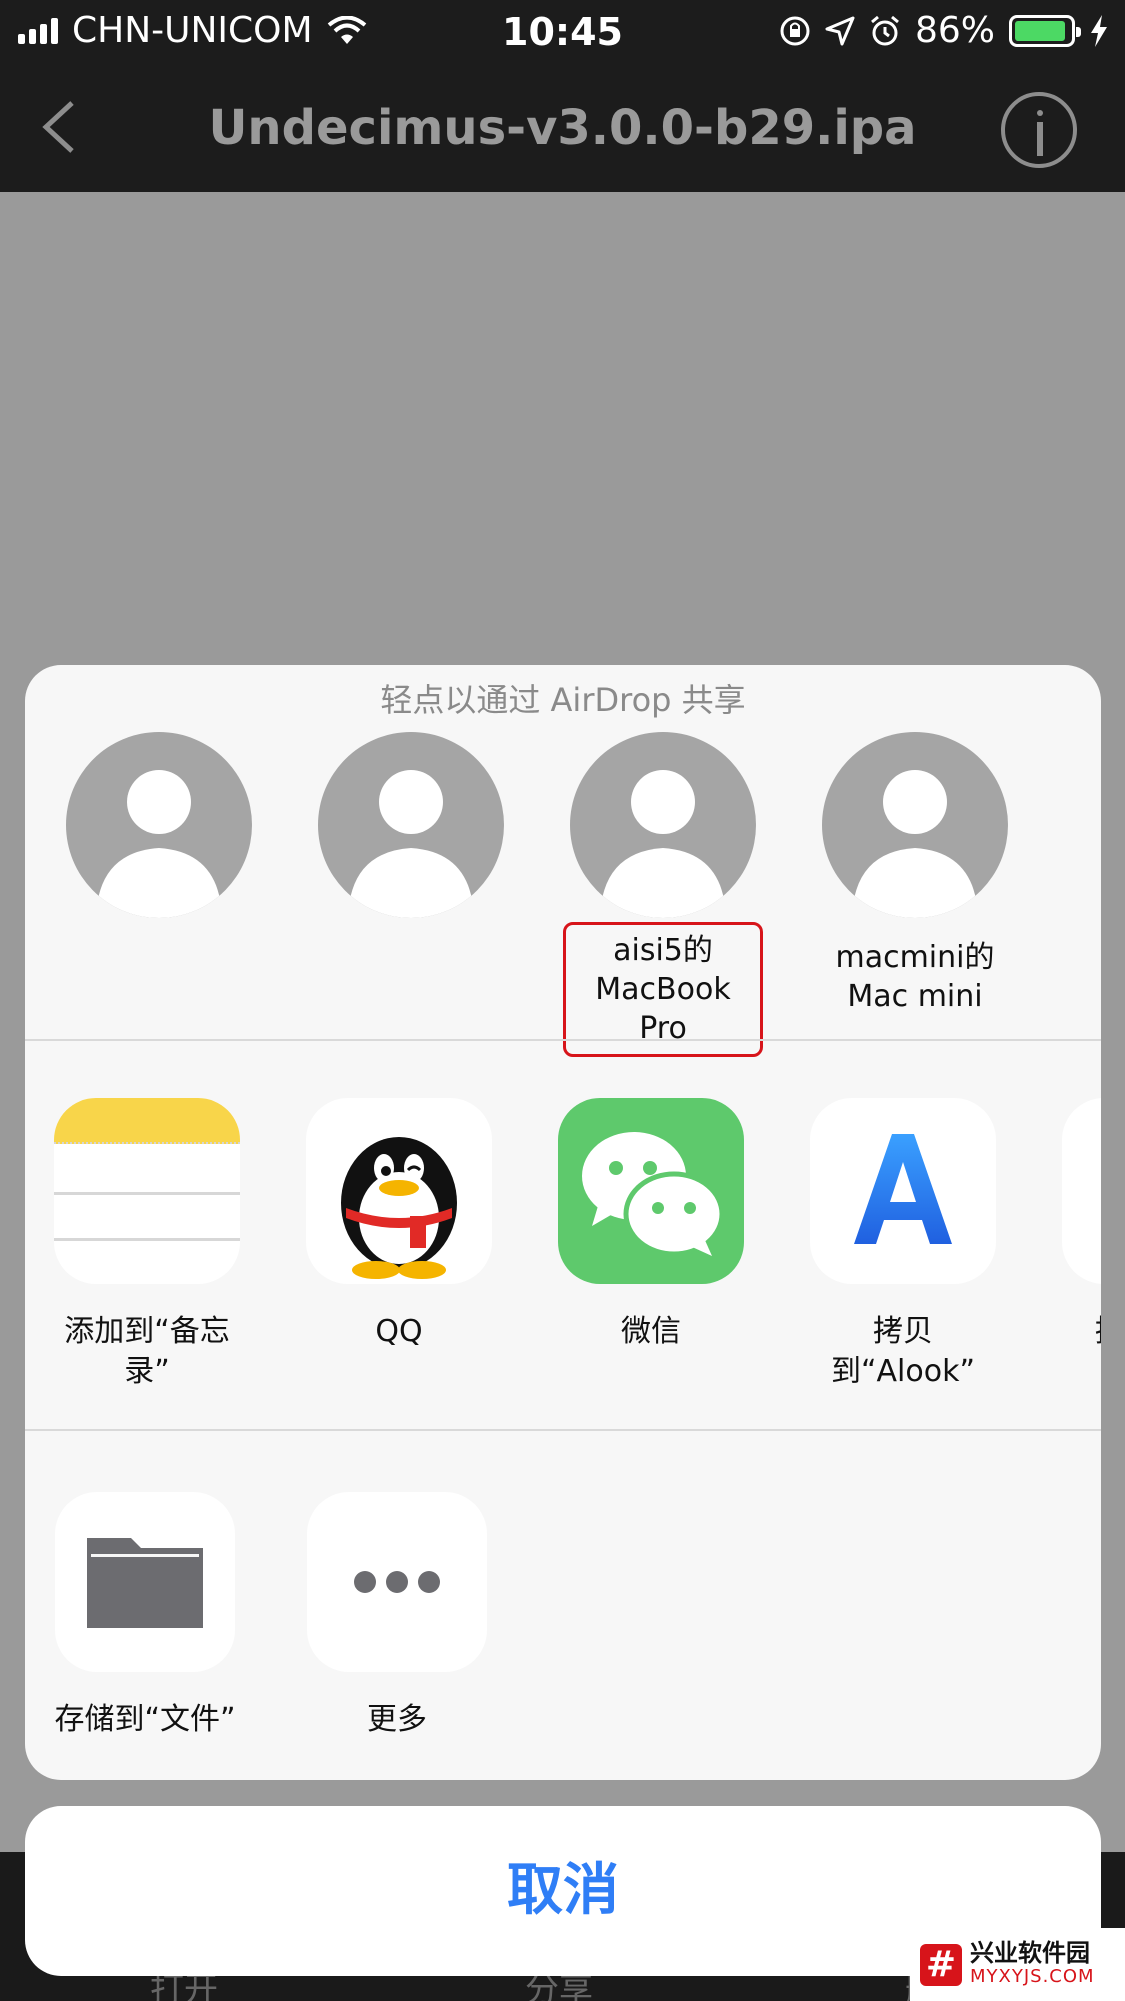 This screenshot has height=2001, width=1125. Describe the element at coordinates (1099, 30) in the screenshot. I see `charging-icon` at that location.